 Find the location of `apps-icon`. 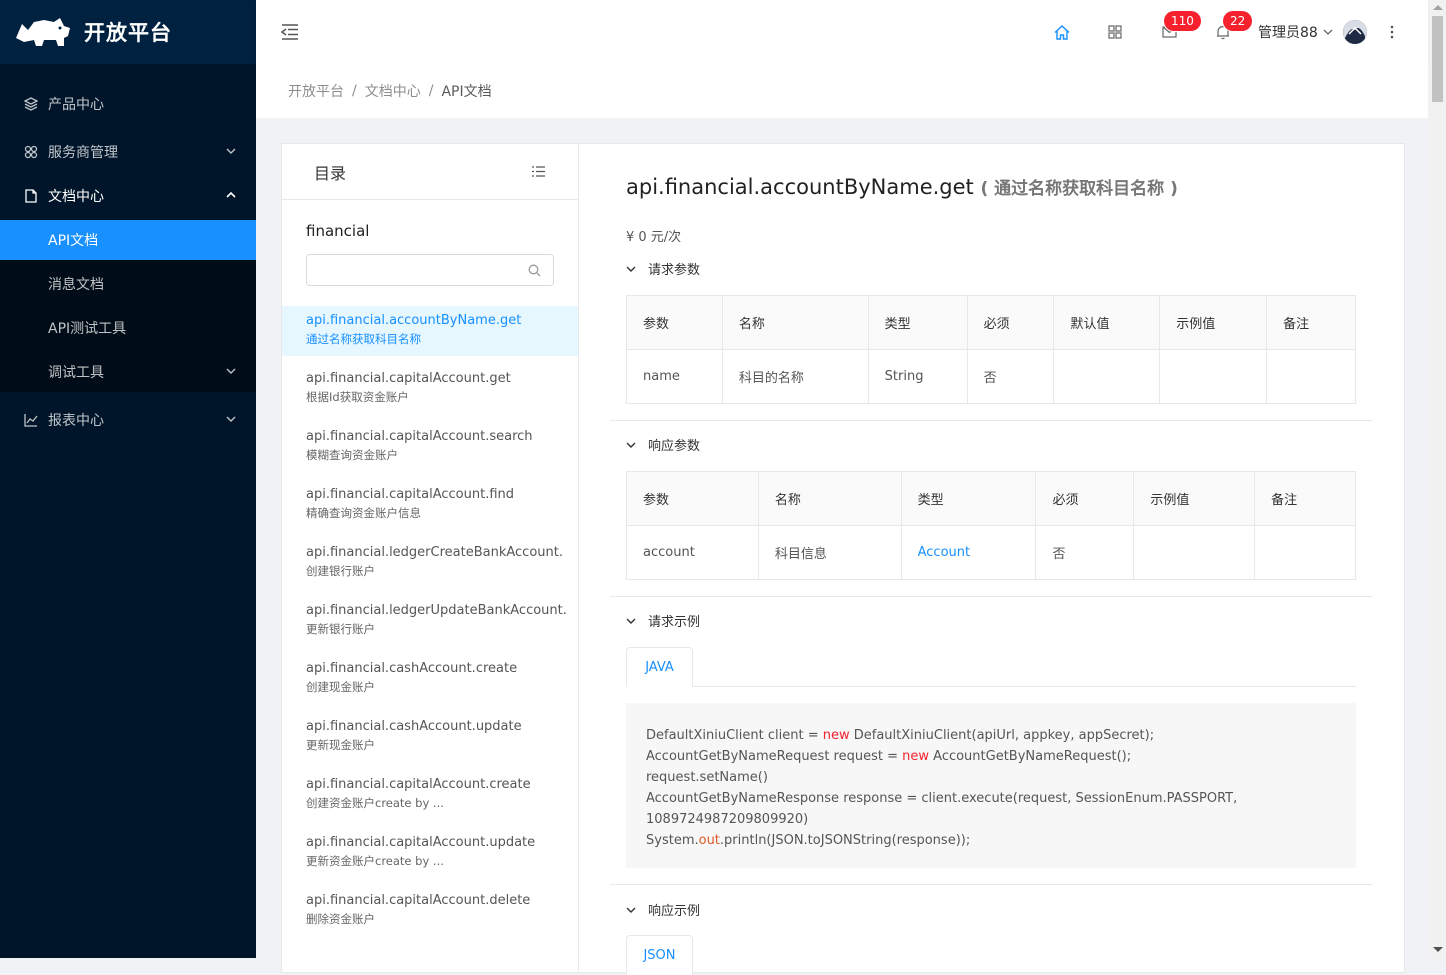

apps-icon is located at coordinates (31, 152).